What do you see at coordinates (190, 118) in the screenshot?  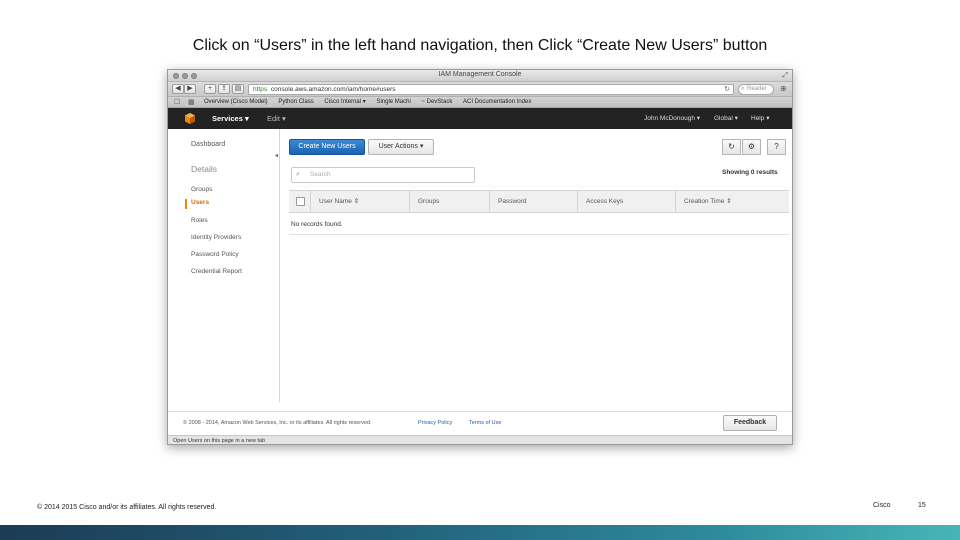 I see `aws-logo-icon` at bounding box center [190, 118].